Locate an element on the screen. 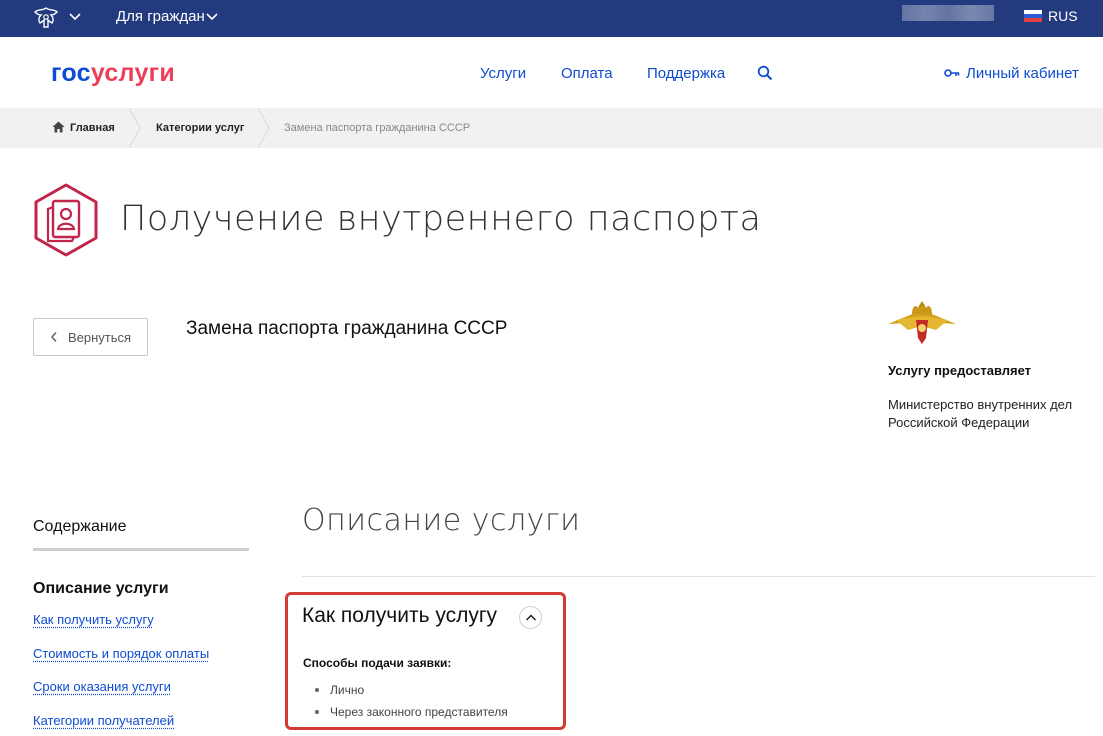  toc-link-how-to-get: Как получить услугу is located at coordinates (93, 619).